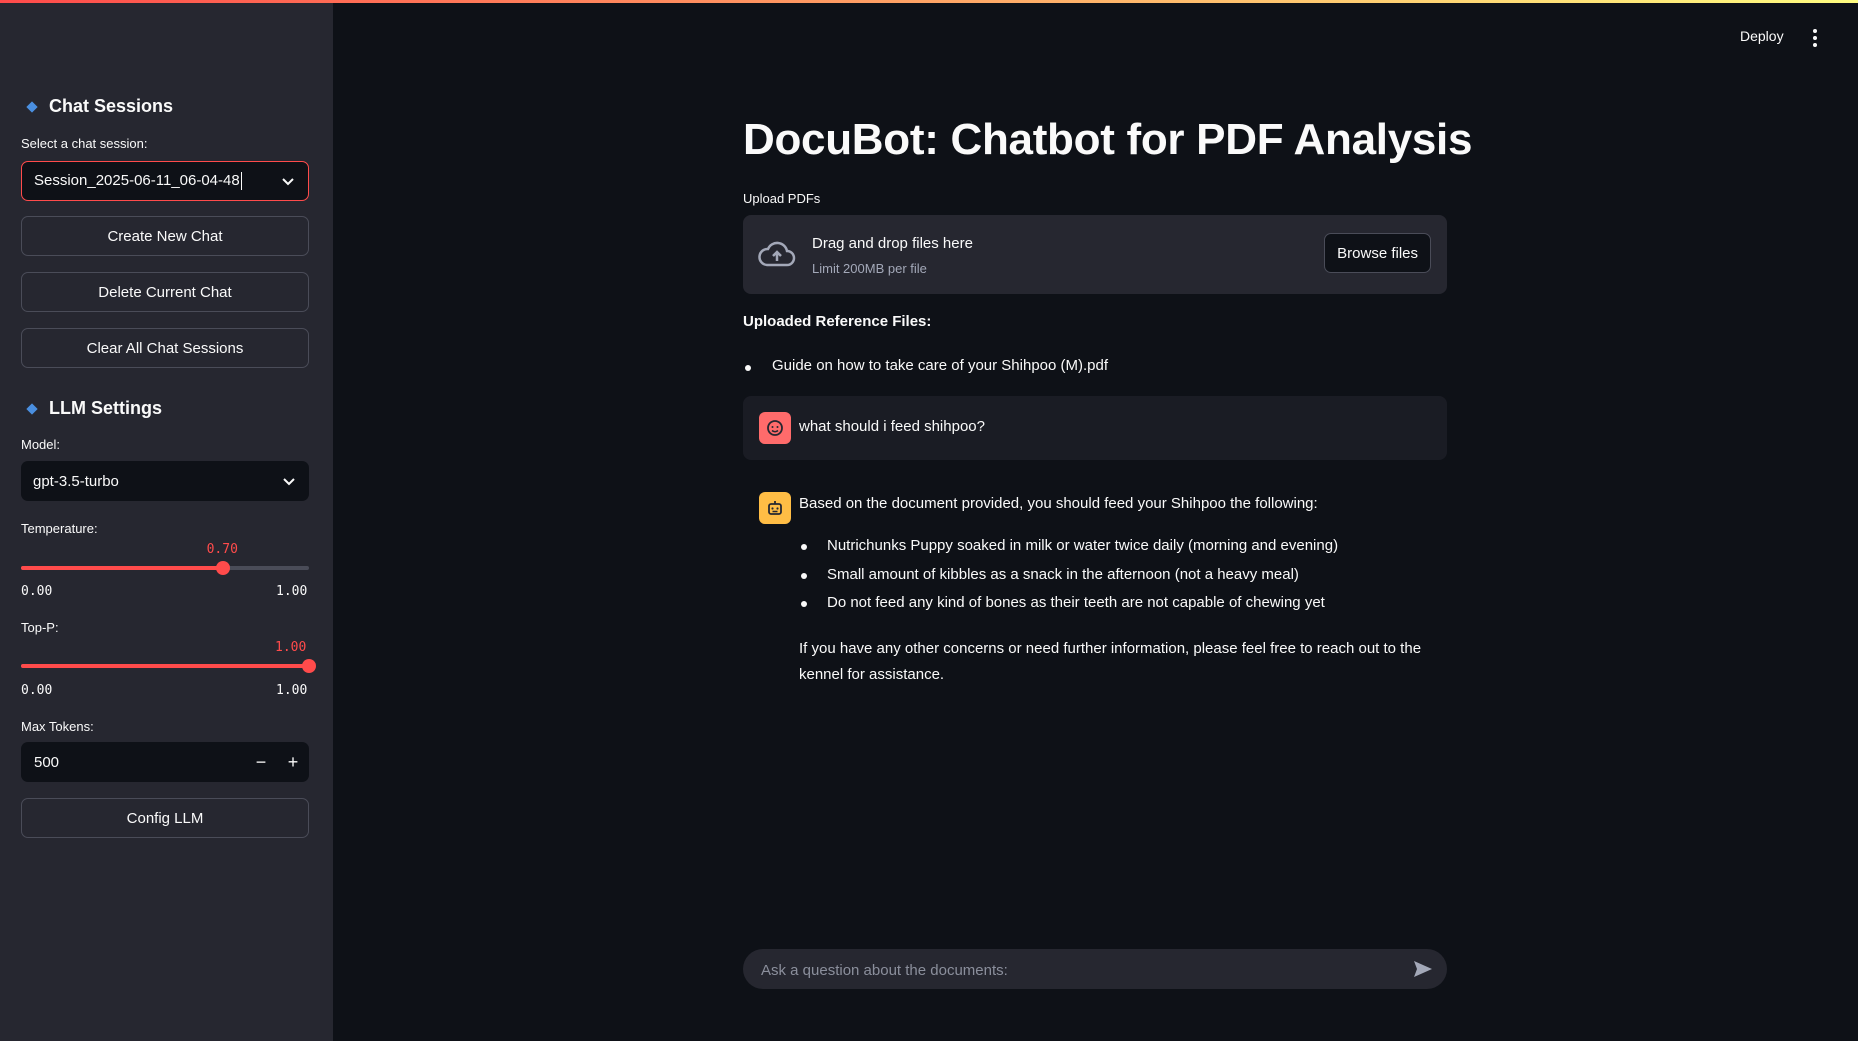 The image size is (1858, 1041). I want to click on dropzone-limit: Limit 200MB per file, so click(869, 268).